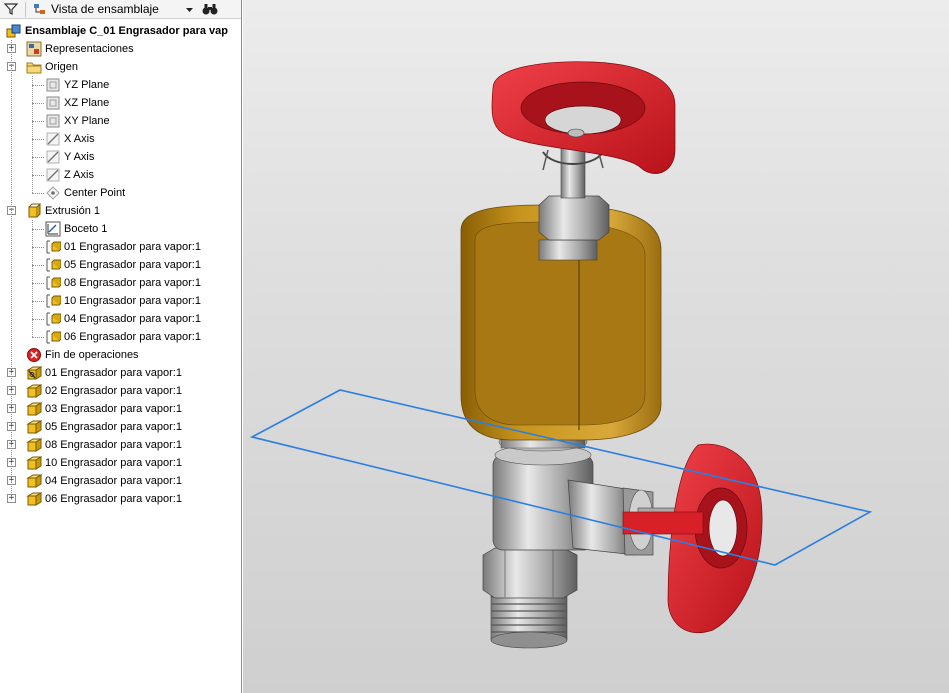 The image size is (949, 693). Describe the element at coordinates (113, 427) in the screenshot. I see `tree-item-component-3-label: 05 Engrasador para vapor:1` at that location.